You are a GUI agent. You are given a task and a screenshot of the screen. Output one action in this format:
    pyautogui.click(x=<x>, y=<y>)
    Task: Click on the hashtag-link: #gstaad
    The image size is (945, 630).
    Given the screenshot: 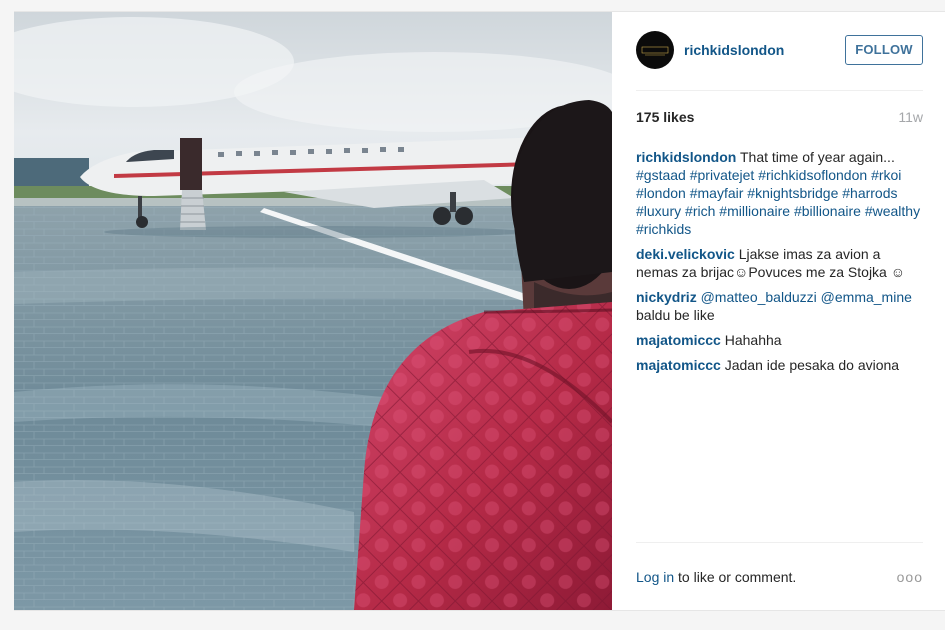 What is the action you would take?
    pyautogui.click(x=661, y=175)
    